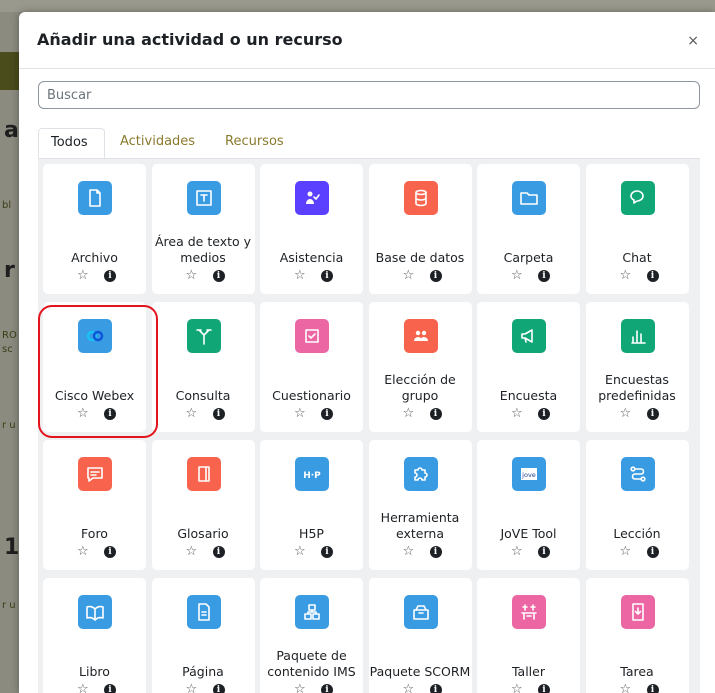  What do you see at coordinates (203, 533) in the screenshot?
I see `activity-label: Glosario` at bounding box center [203, 533].